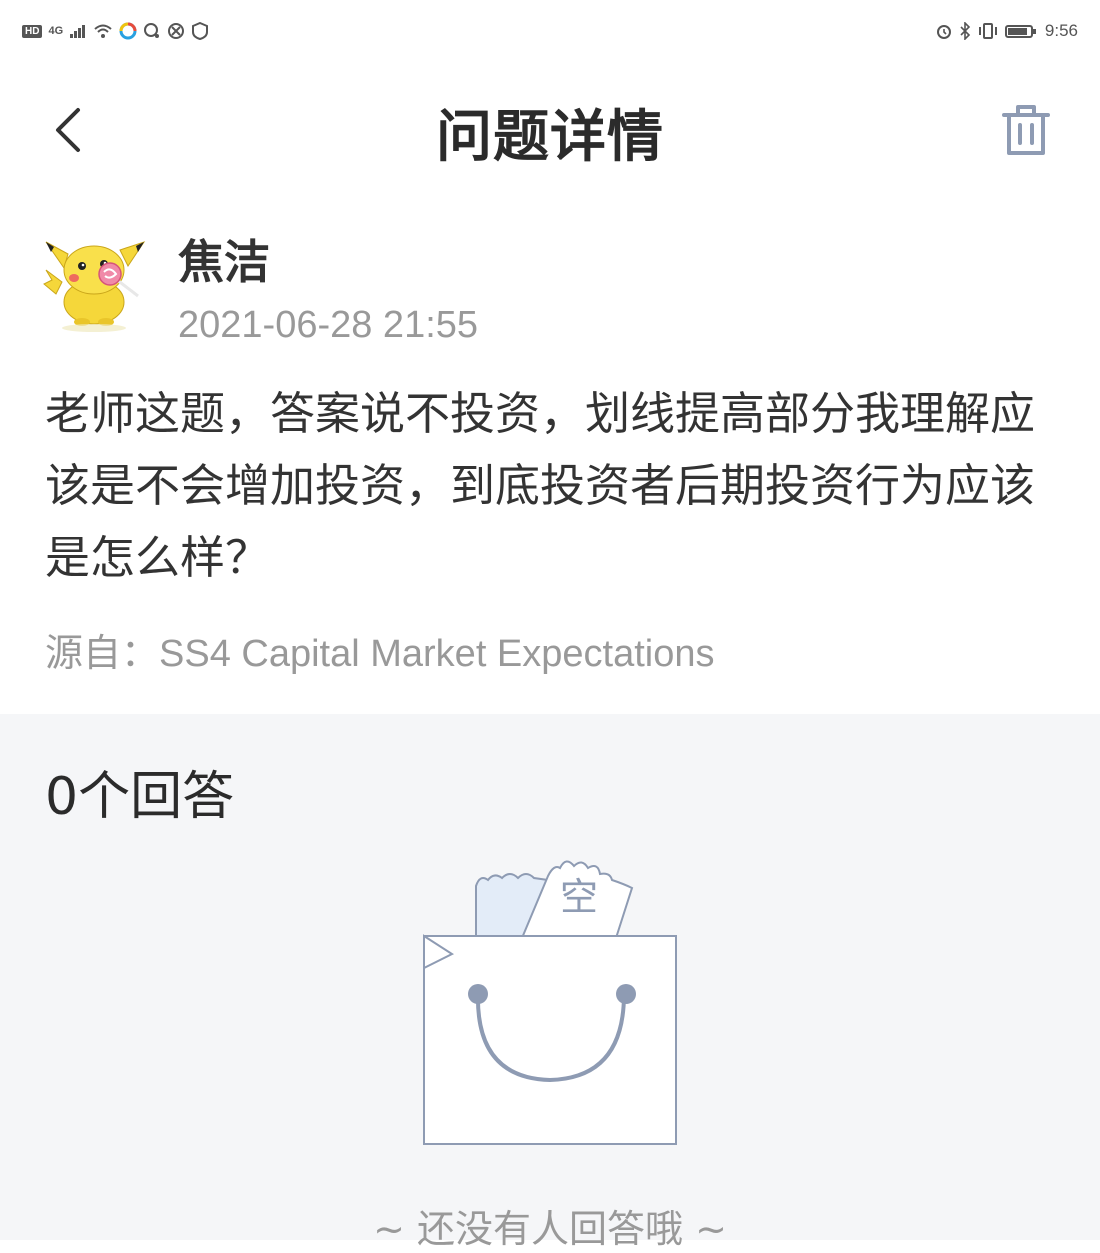 The height and width of the screenshot is (1253, 1100). I want to click on alarm-icon, so click(943, 32).